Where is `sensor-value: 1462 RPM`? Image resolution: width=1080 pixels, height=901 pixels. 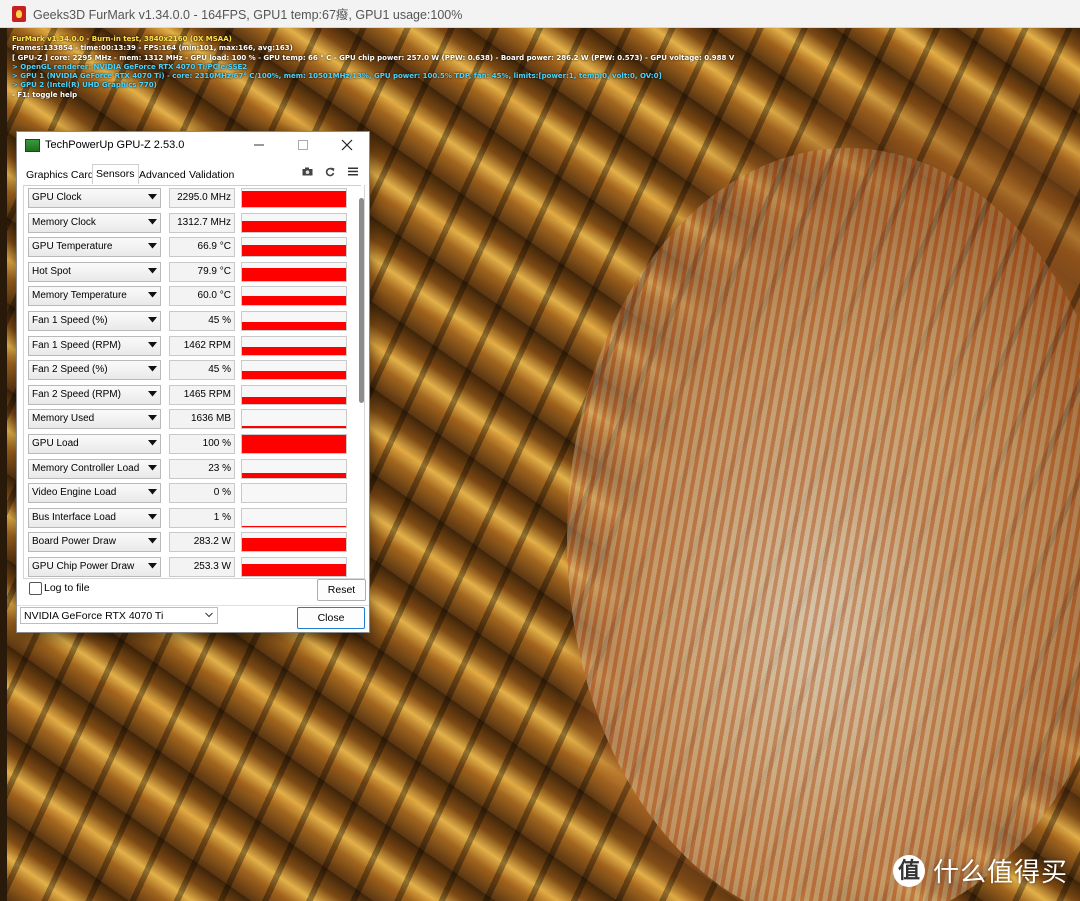
sensor-value: 1462 RPM is located at coordinates (202, 345).